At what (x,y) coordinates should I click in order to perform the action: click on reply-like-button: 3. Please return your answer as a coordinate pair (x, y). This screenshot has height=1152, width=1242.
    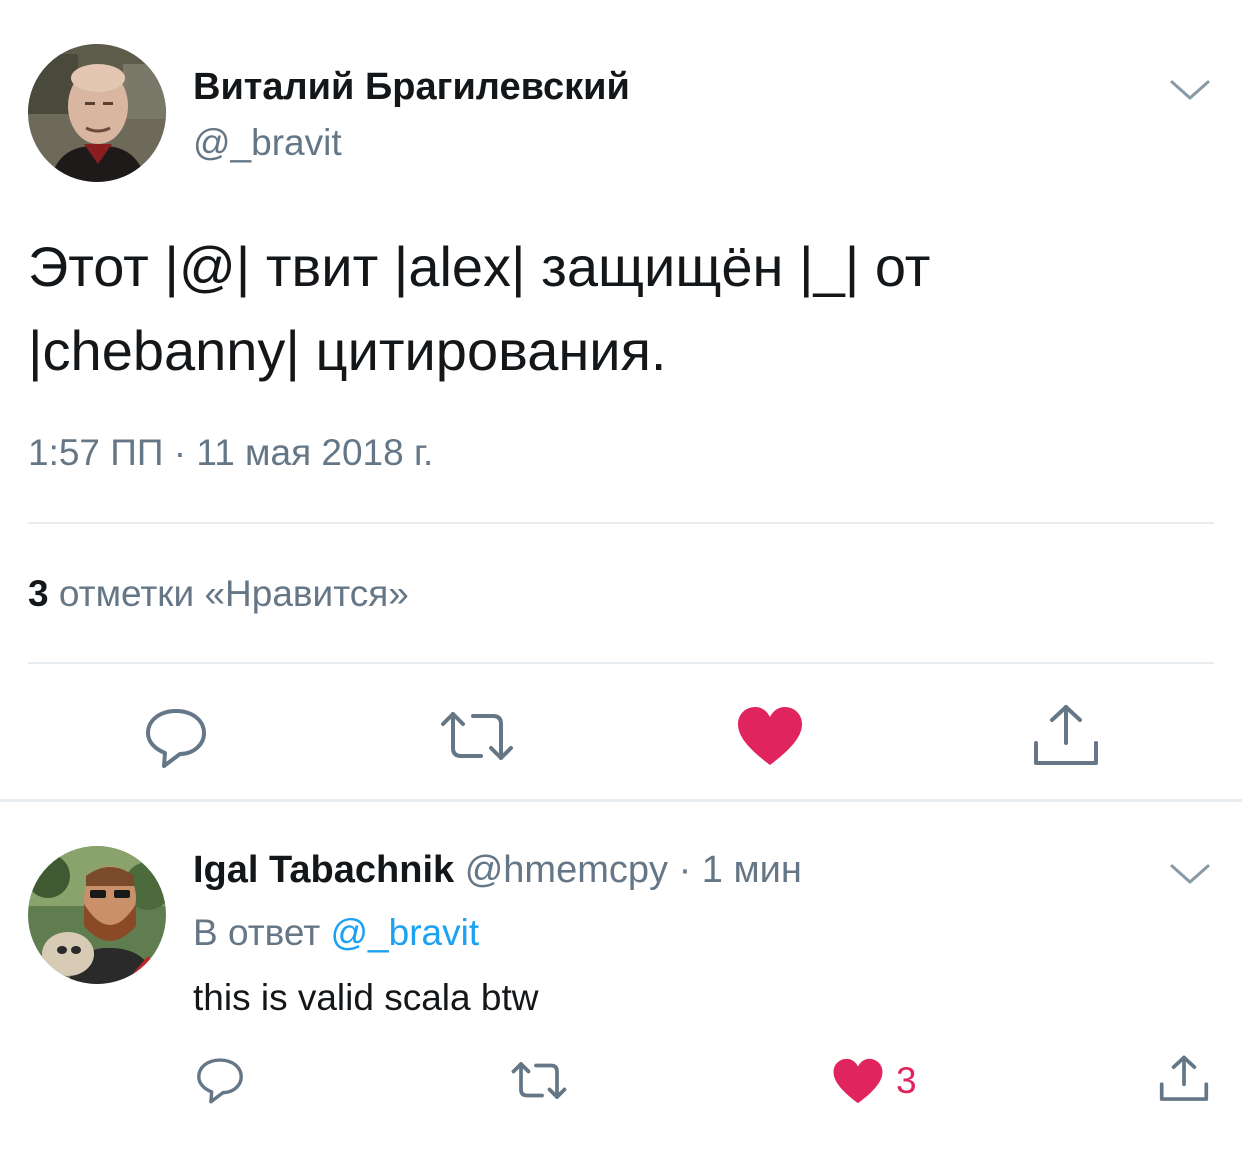
    Looking at the image, I should click on (887, 1081).